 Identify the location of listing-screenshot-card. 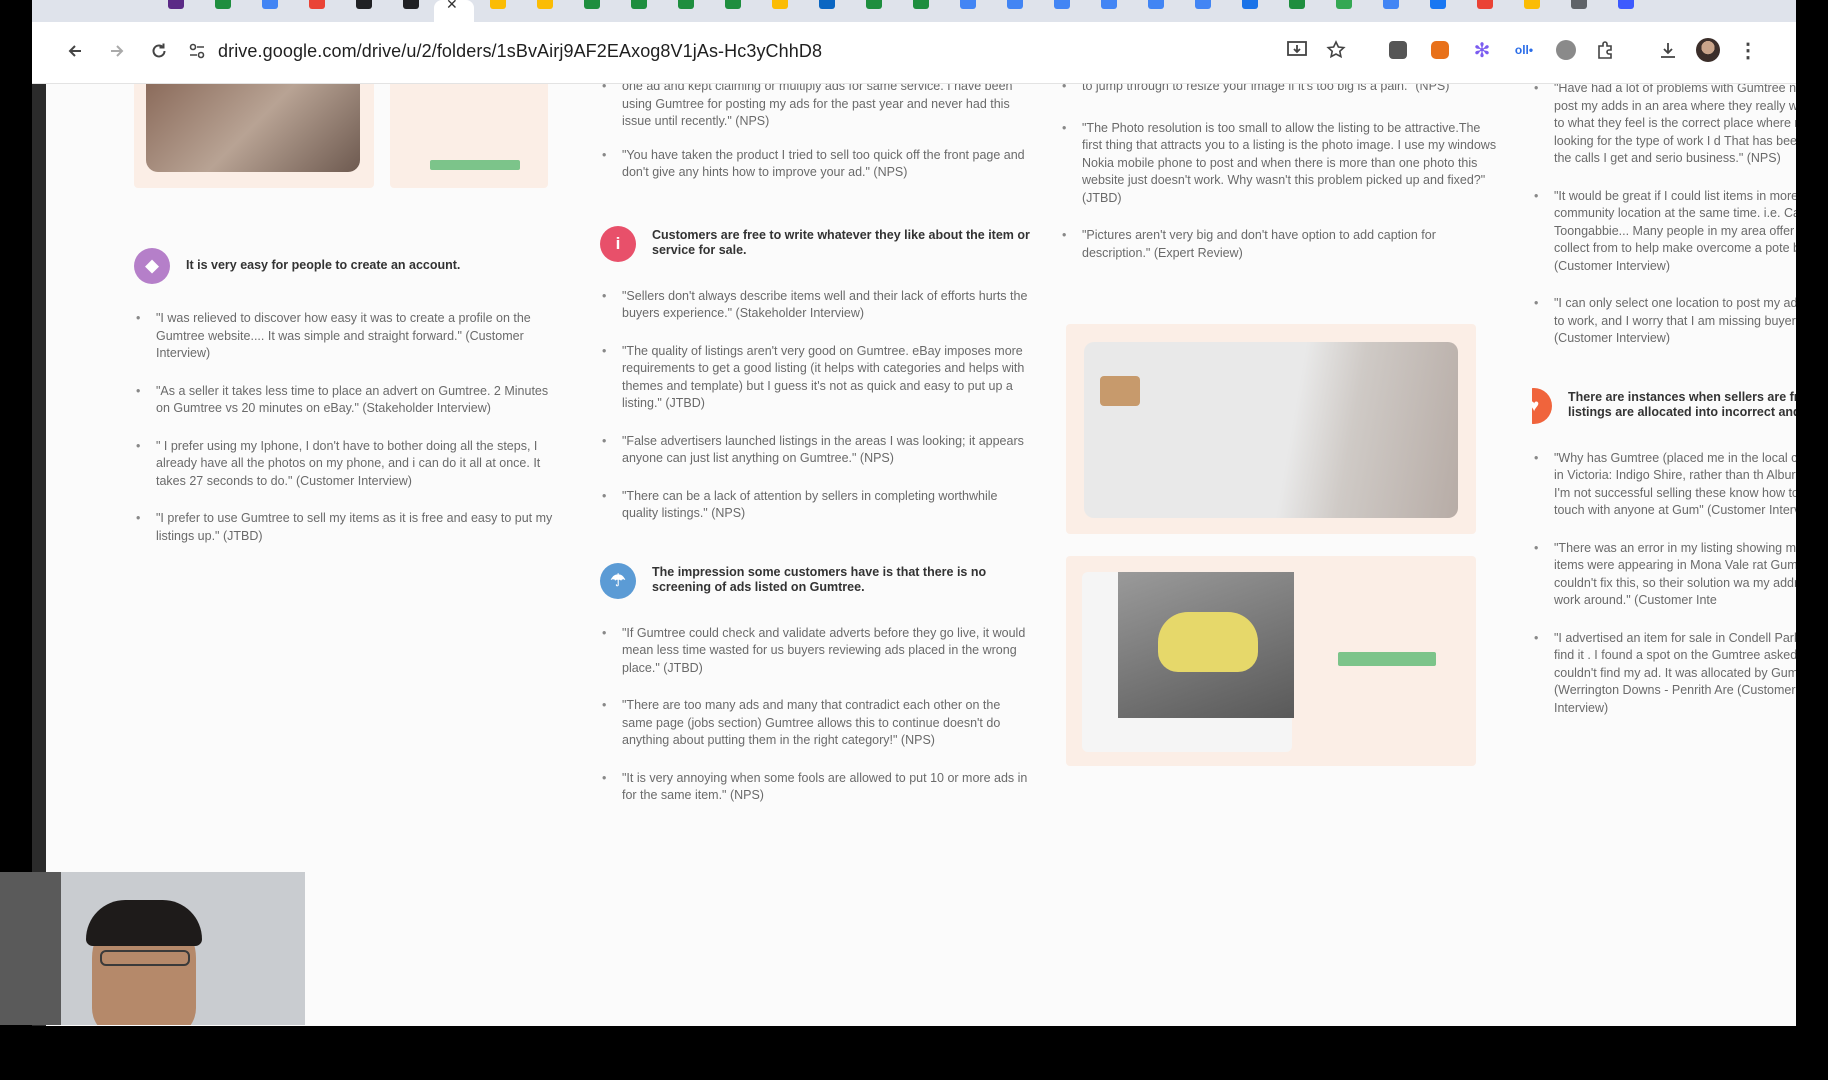
(1271, 429).